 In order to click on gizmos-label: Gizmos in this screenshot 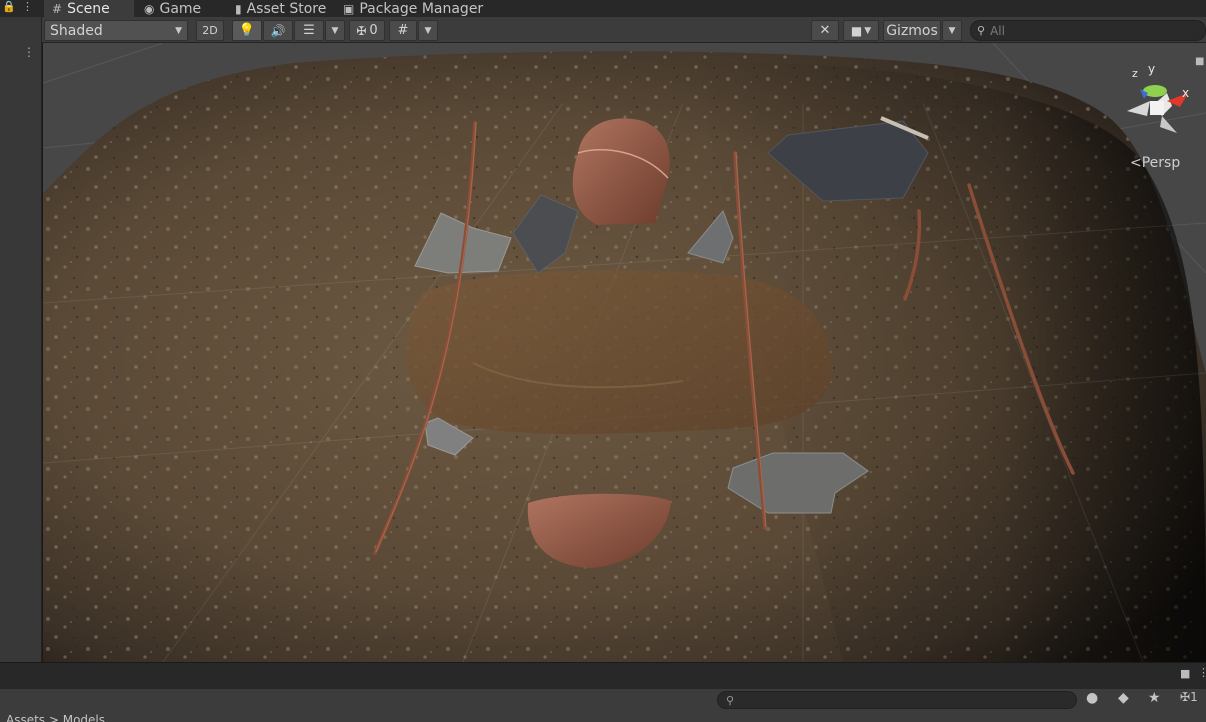, I will do `click(912, 30)`.